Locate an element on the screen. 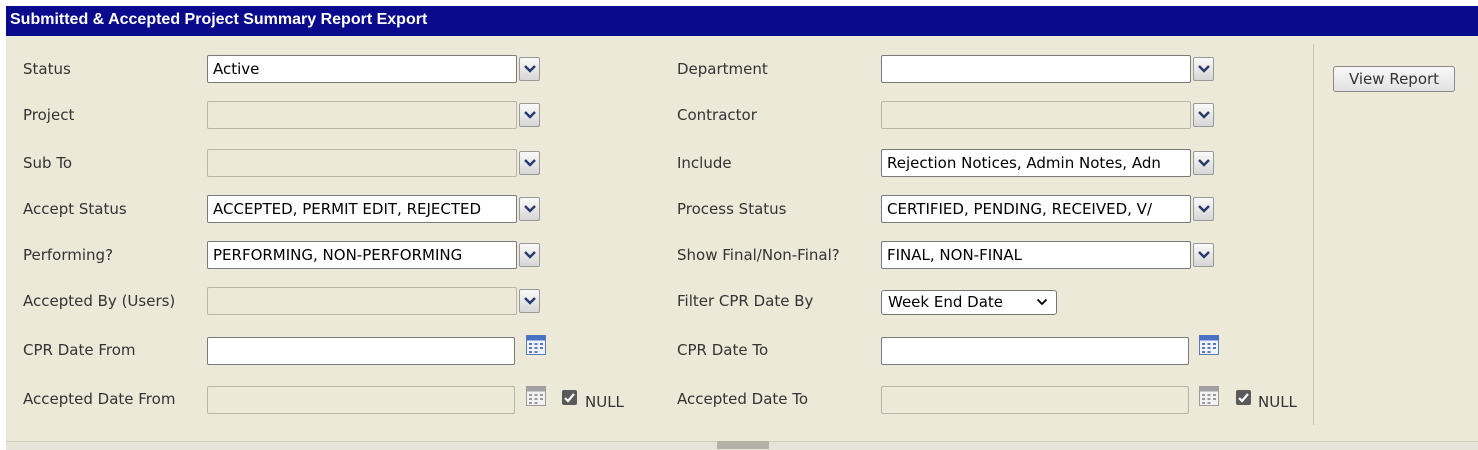 The image size is (1478, 450). accepted-date-from-input is located at coordinates (361, 400).